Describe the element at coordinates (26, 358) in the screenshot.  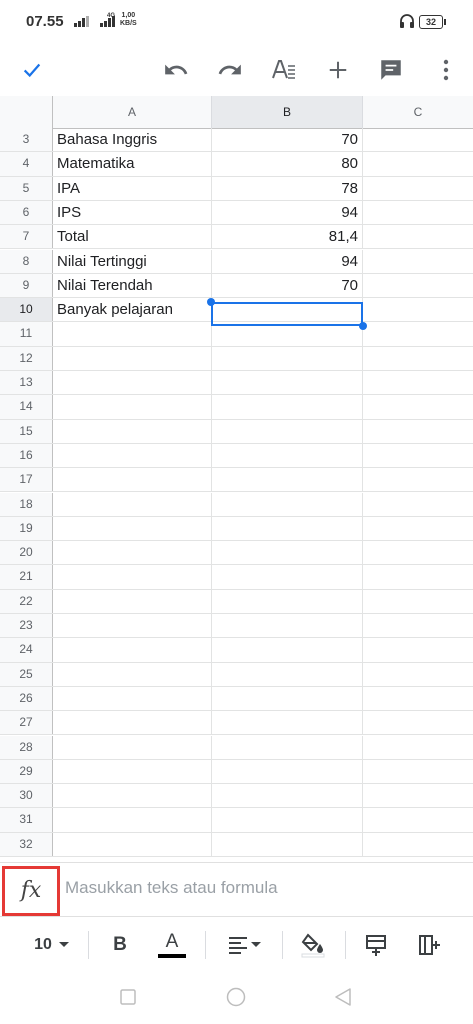
I see `row-header: 12` at that location.